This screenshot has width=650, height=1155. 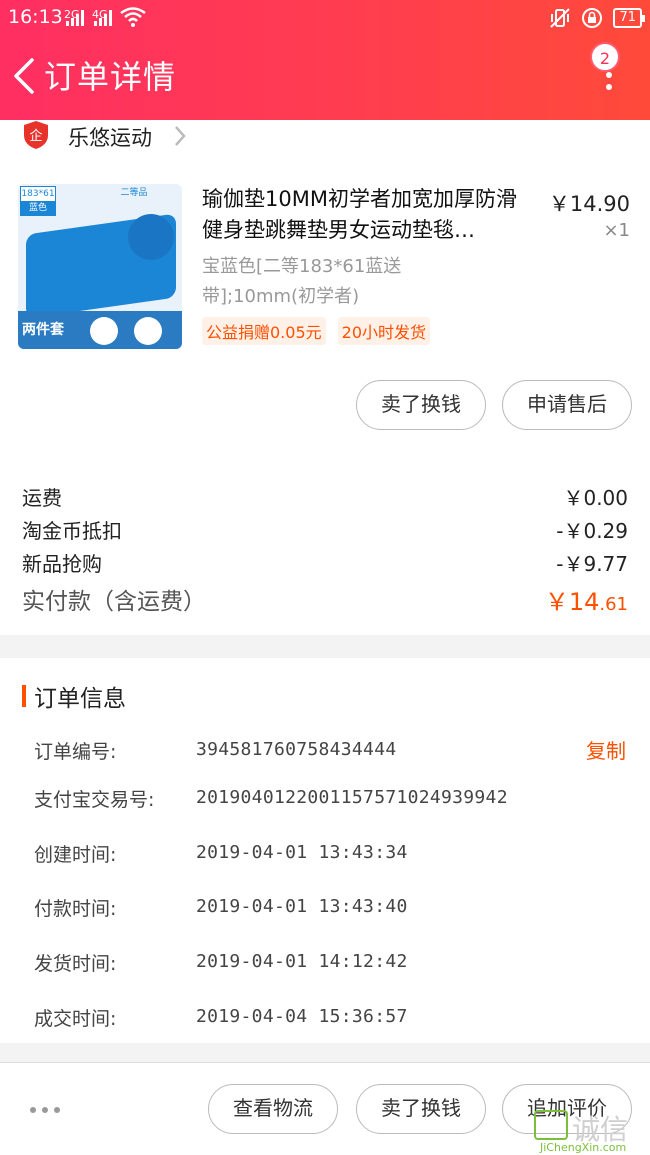 I want to click on vibrate-icon, so click(x=560, y=18).